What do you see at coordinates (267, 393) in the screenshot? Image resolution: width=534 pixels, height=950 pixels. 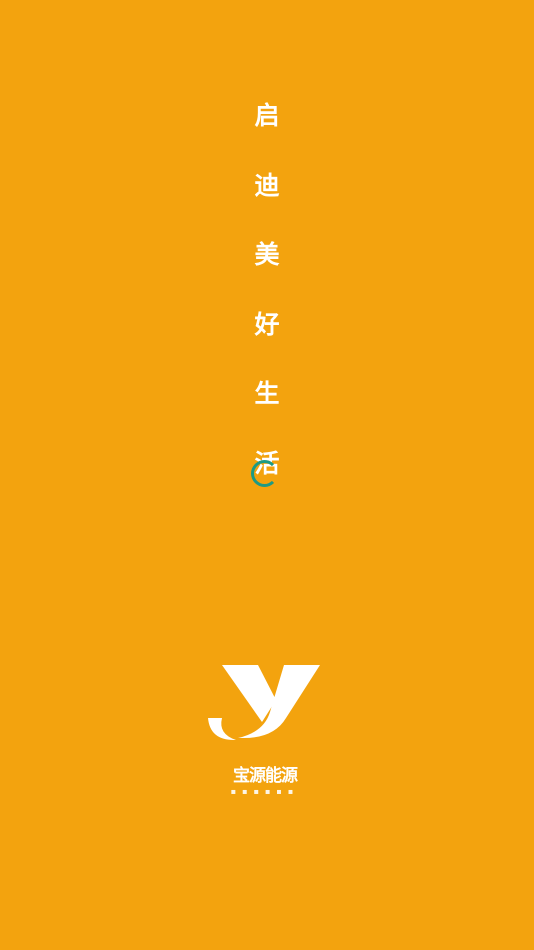 I see `slogan-char: 生` at bounding box center [267, 393].